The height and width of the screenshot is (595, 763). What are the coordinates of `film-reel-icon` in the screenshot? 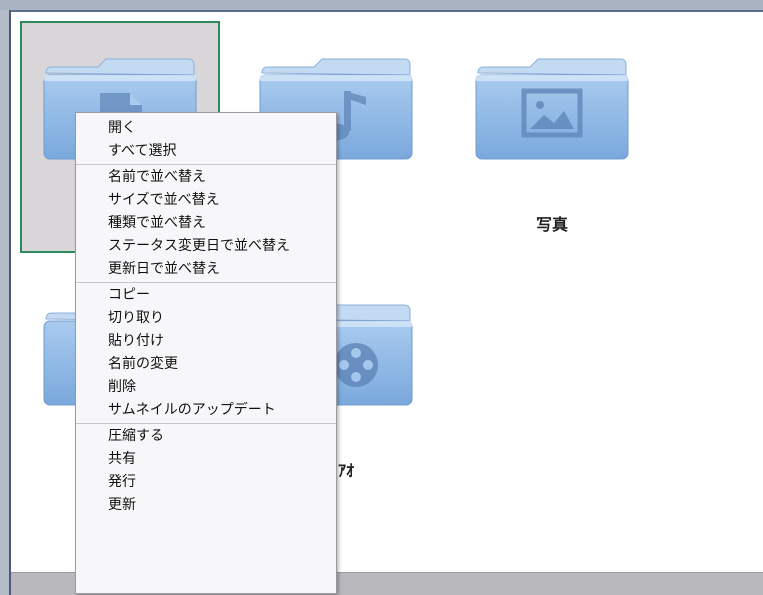 It's located at (356, 365).